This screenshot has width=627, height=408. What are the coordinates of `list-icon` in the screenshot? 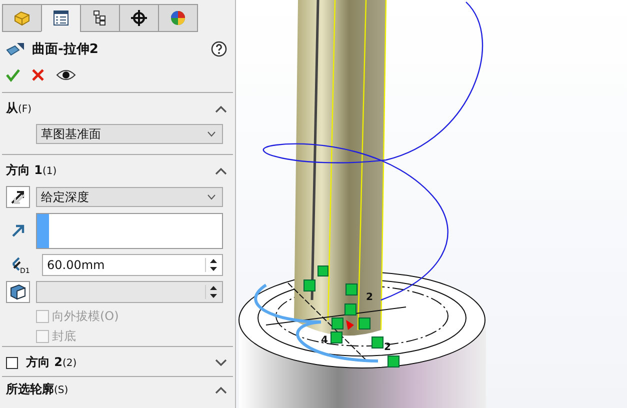 It's located at (61, 18).